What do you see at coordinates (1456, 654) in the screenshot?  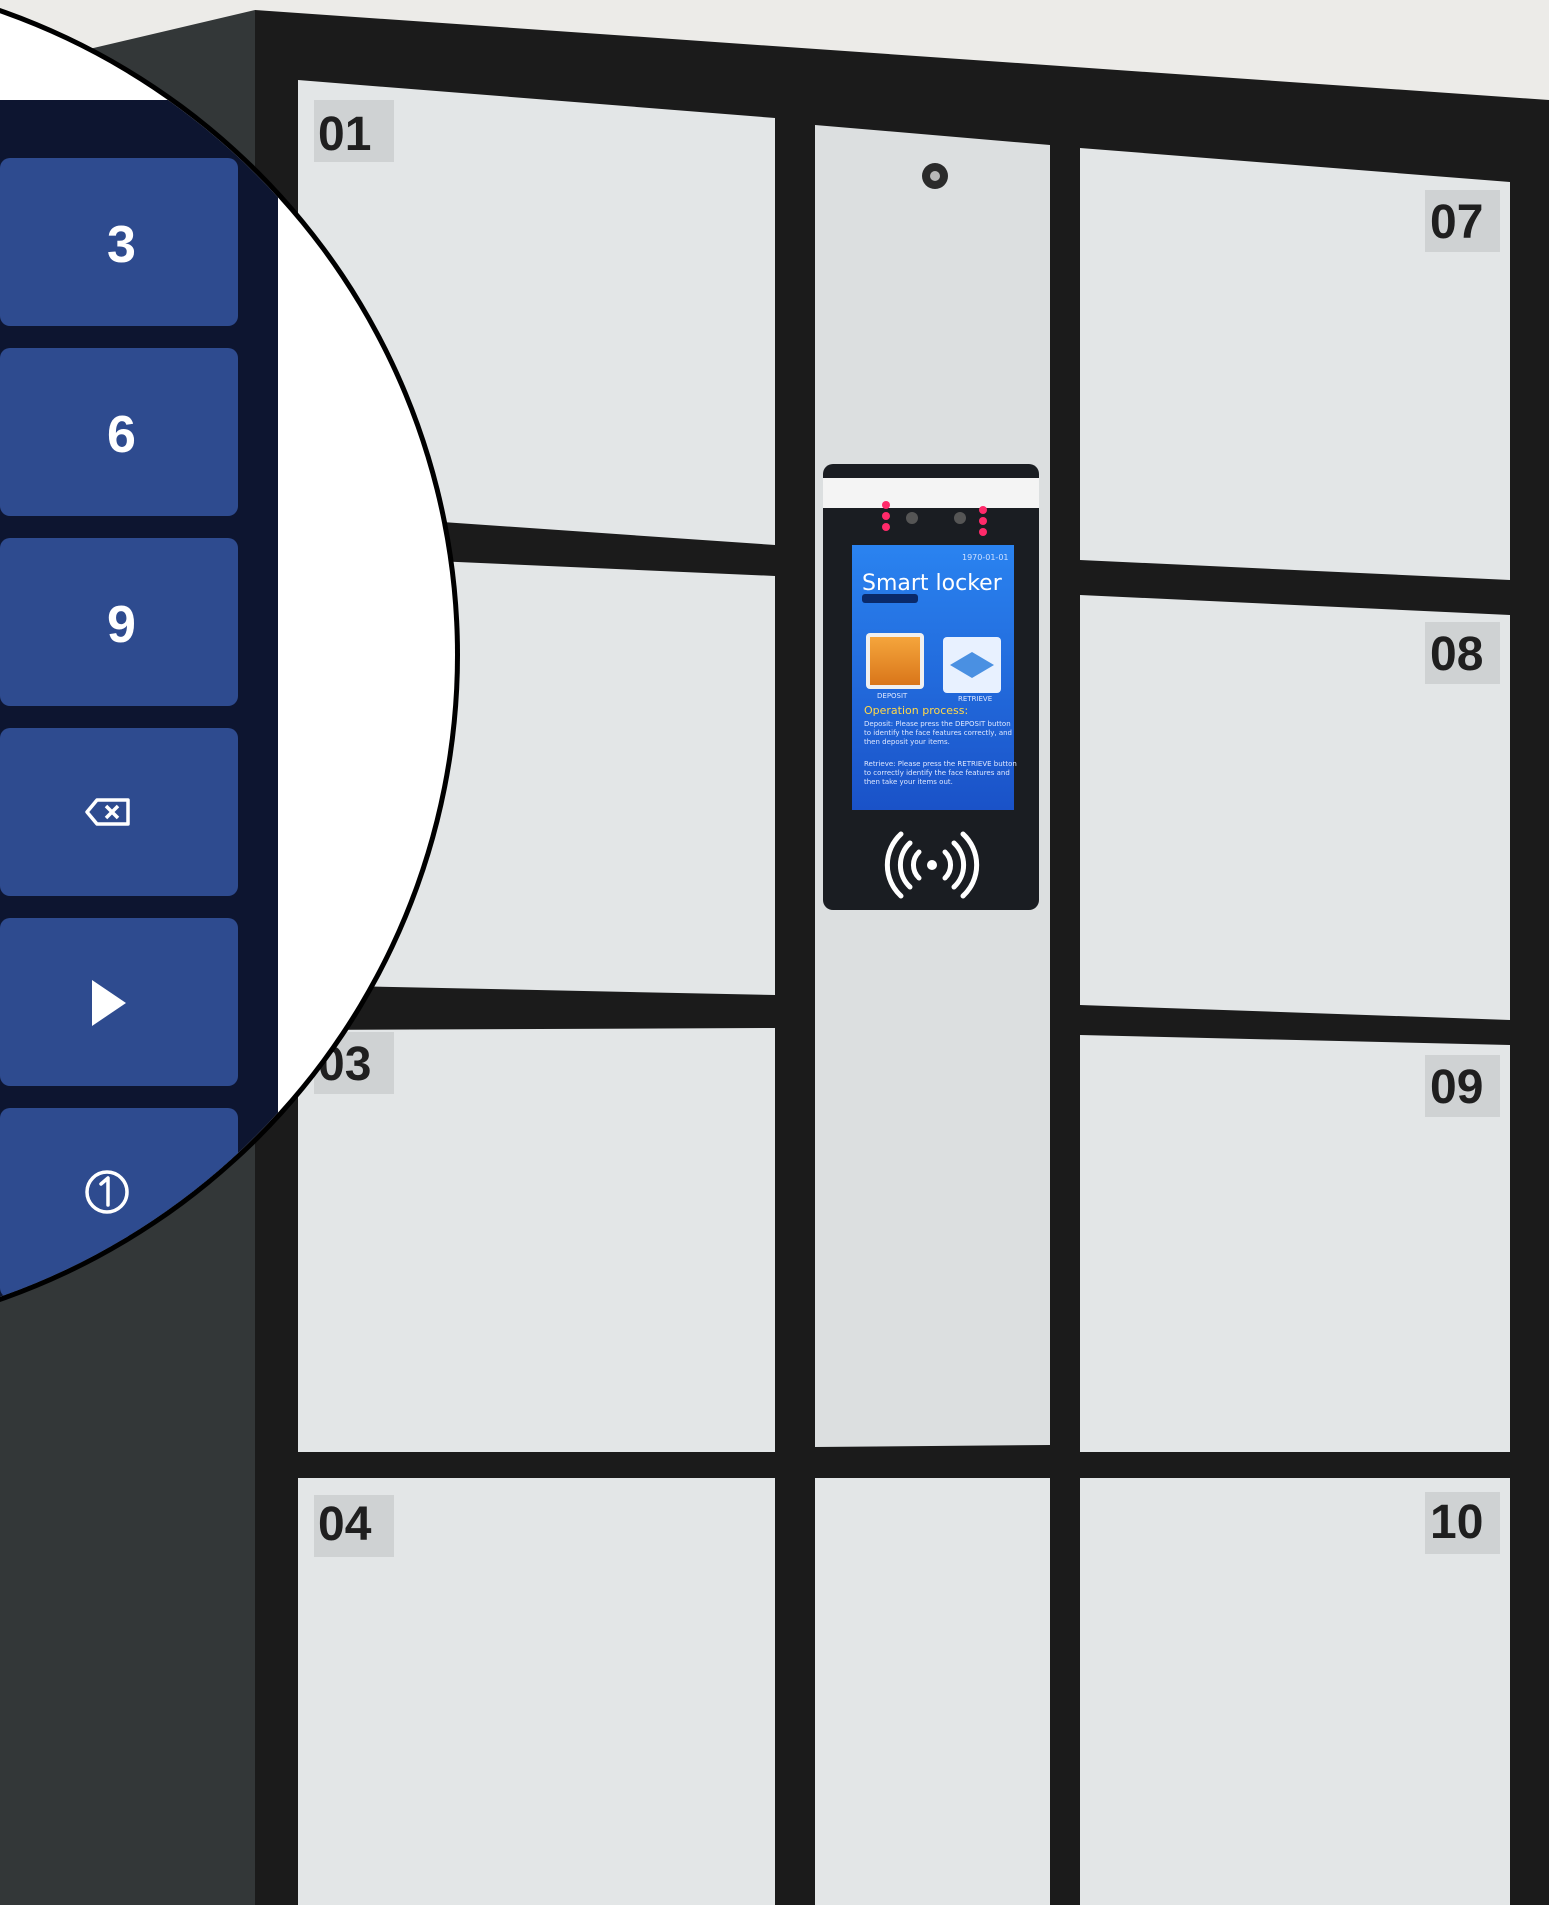 I see `box-number-08: 08` at bounding box center [1456, 654].